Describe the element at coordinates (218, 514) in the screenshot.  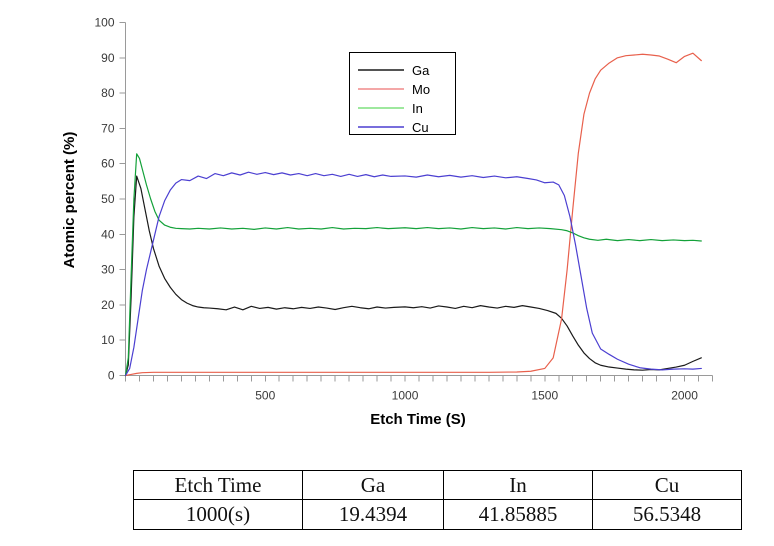
I see `table-cell-etch-time: 1000(s)` at that location.